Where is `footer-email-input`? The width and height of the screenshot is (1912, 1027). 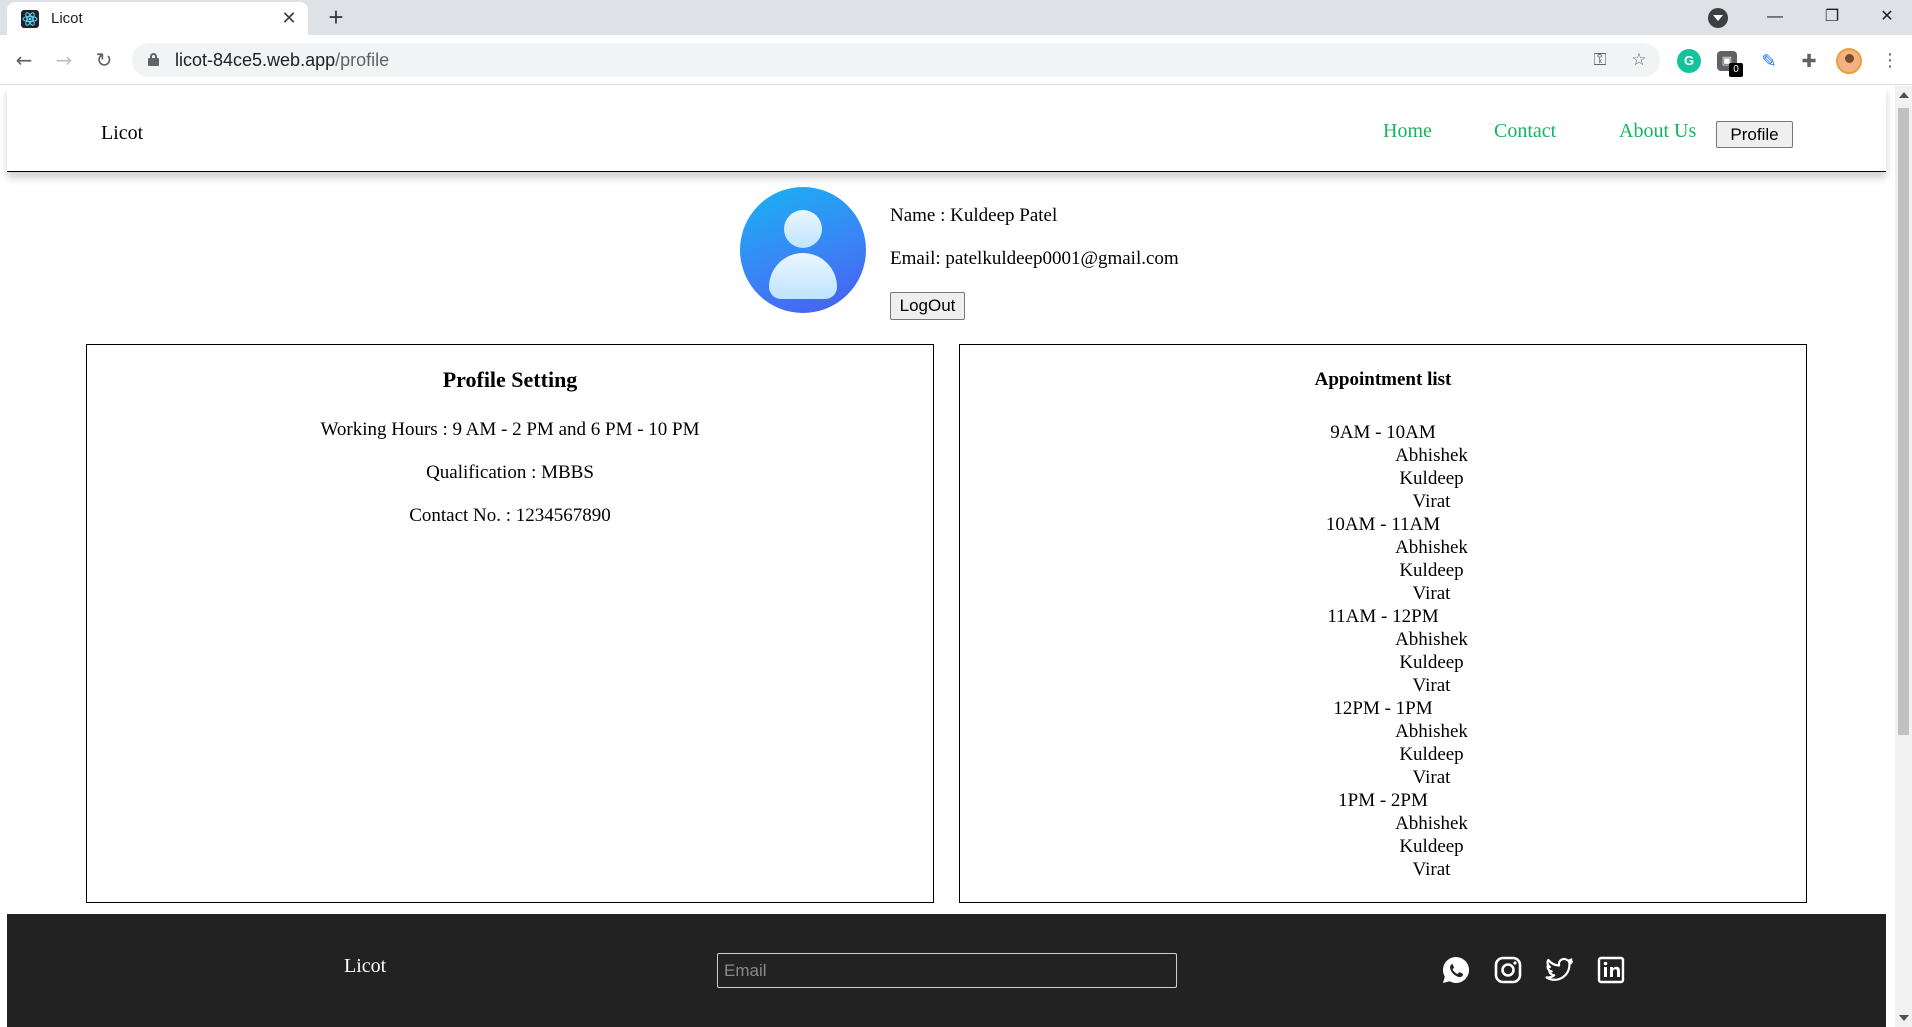 footer-email-input is located at coordinates (947, 970).